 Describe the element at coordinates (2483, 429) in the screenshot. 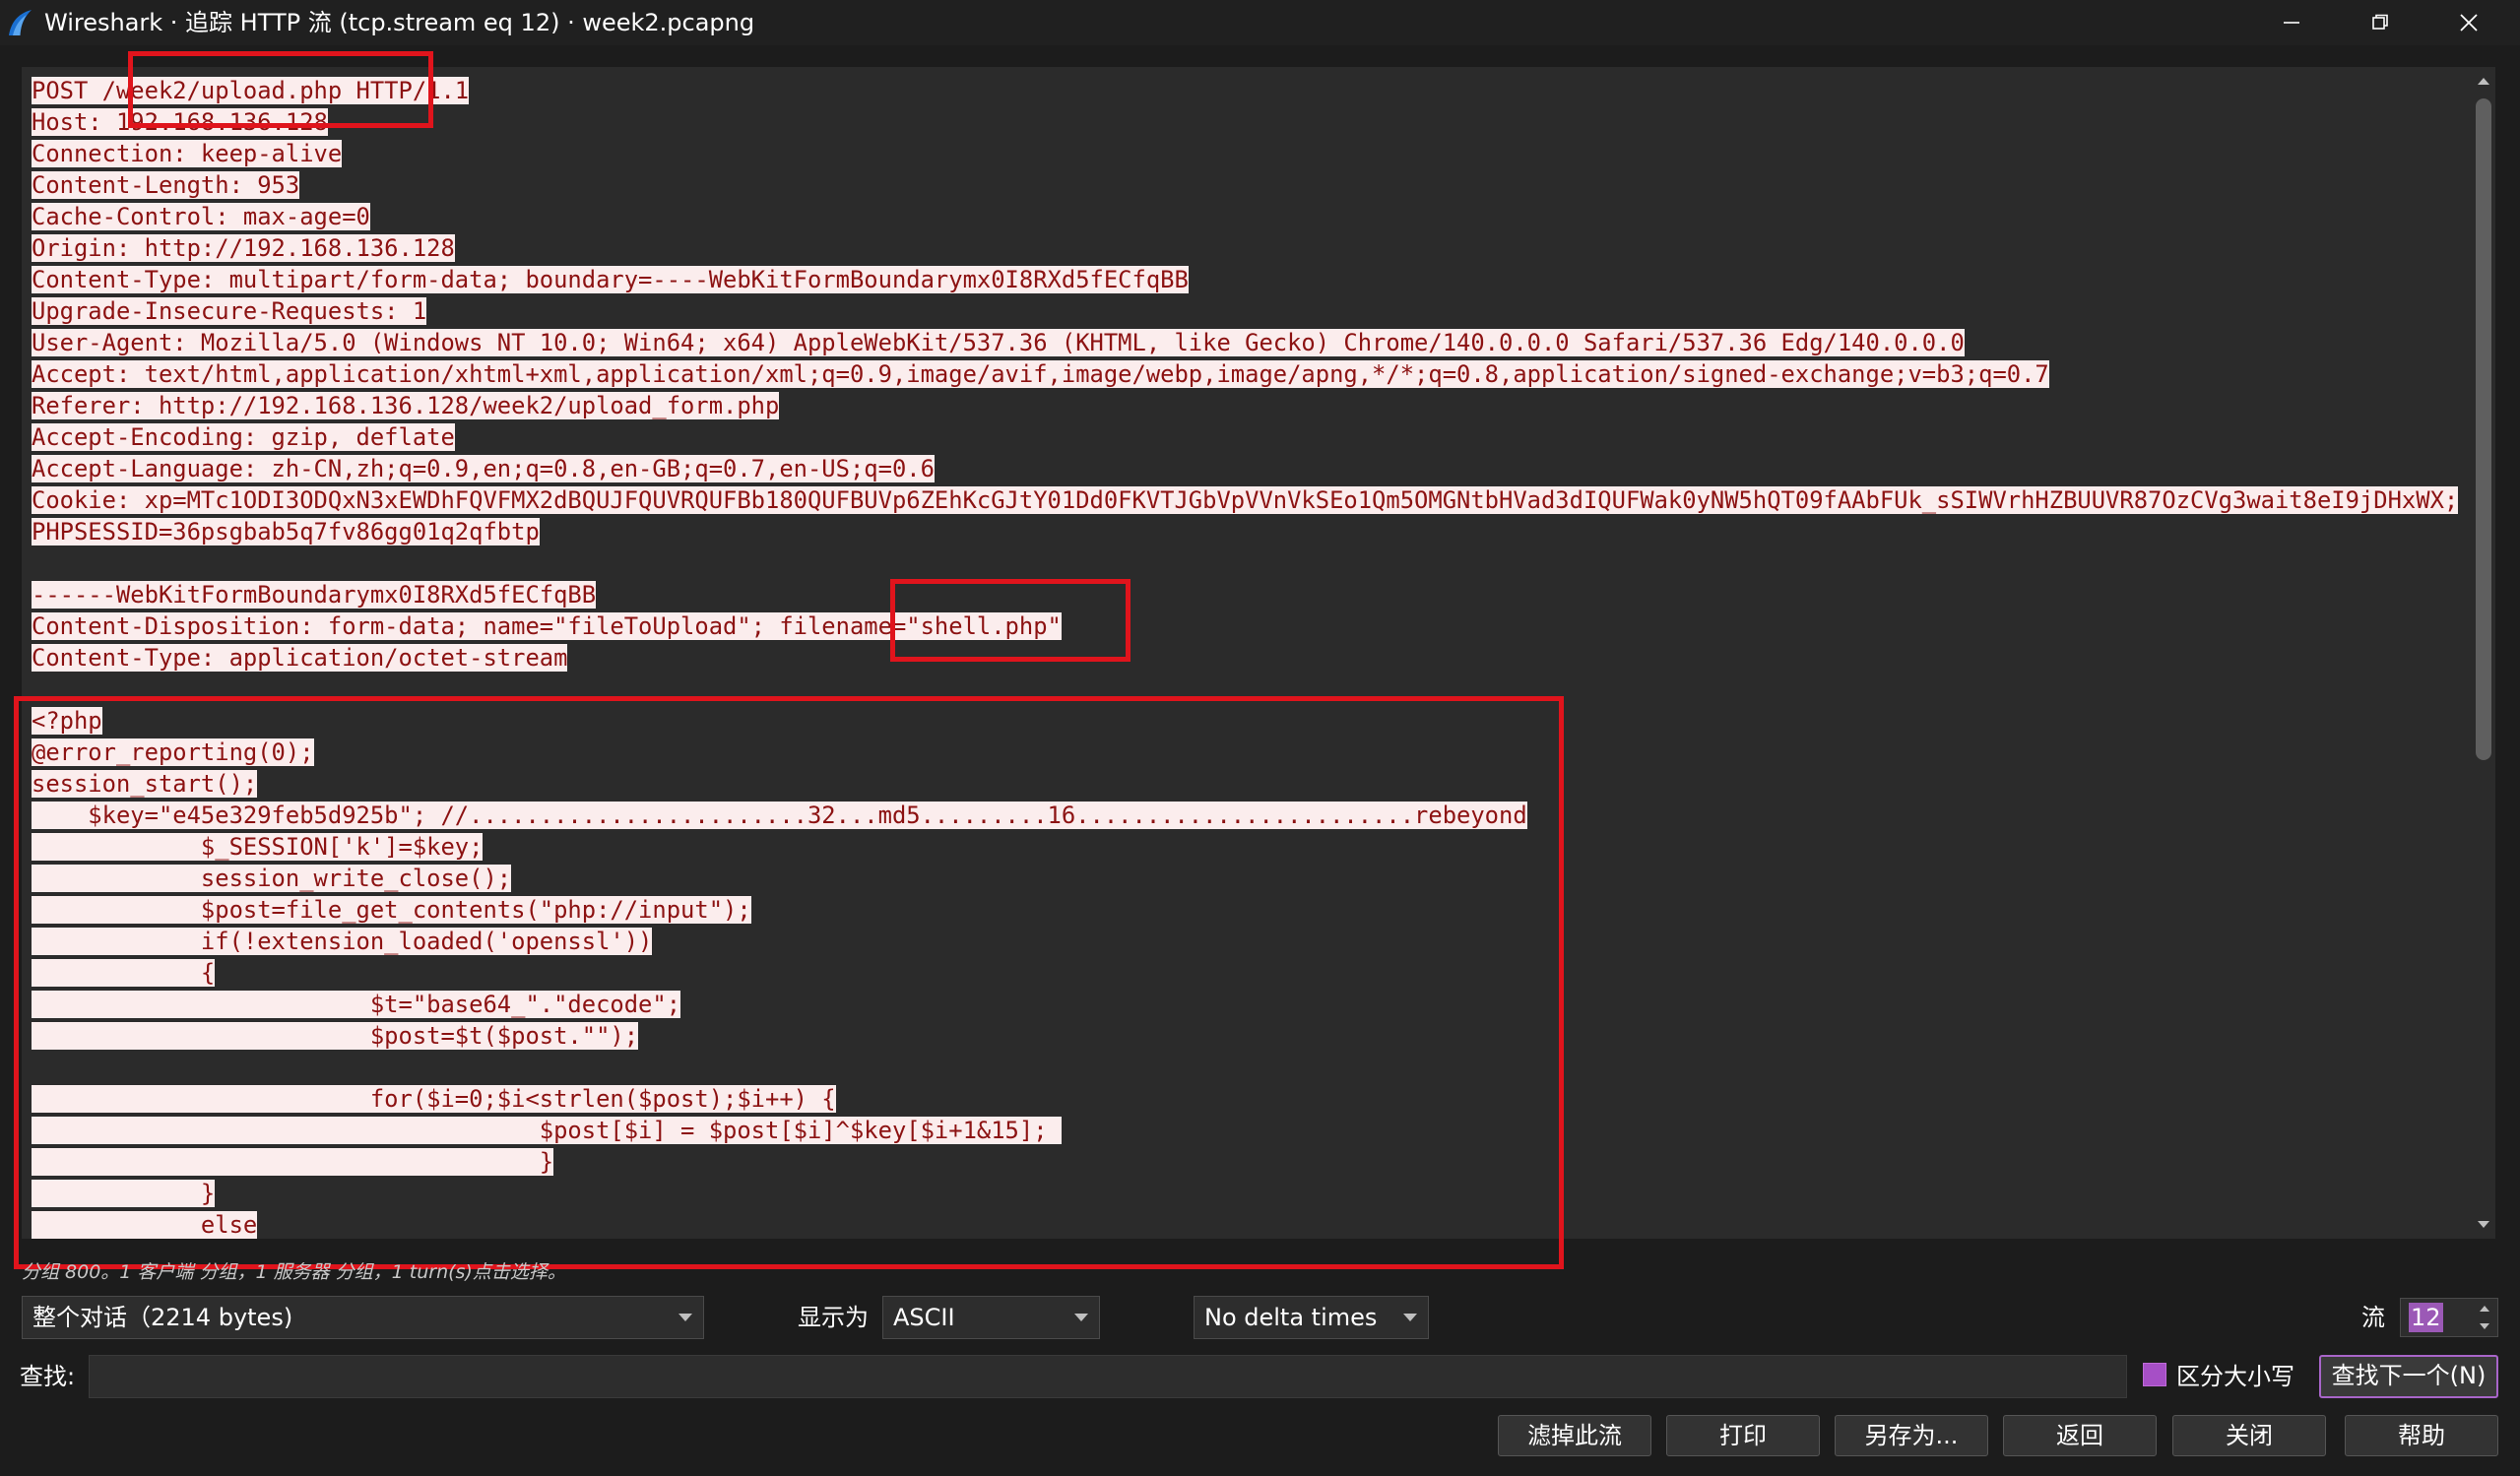

I see `scrollbar-thumb` at that location.